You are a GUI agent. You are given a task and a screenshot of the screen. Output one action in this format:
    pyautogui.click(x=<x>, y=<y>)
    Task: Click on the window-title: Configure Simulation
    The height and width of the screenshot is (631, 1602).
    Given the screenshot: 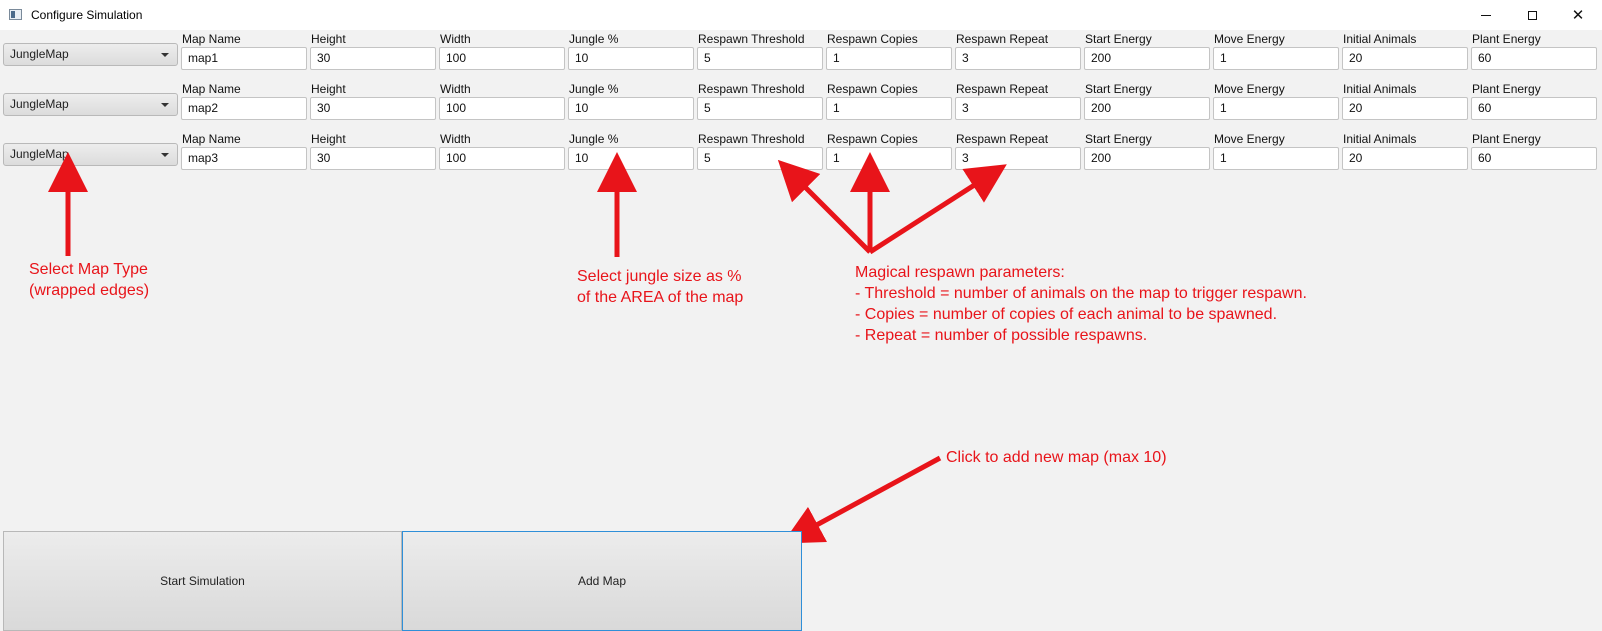 What is the action you would take?
    pyautogui.click(x=87, y=15)
    